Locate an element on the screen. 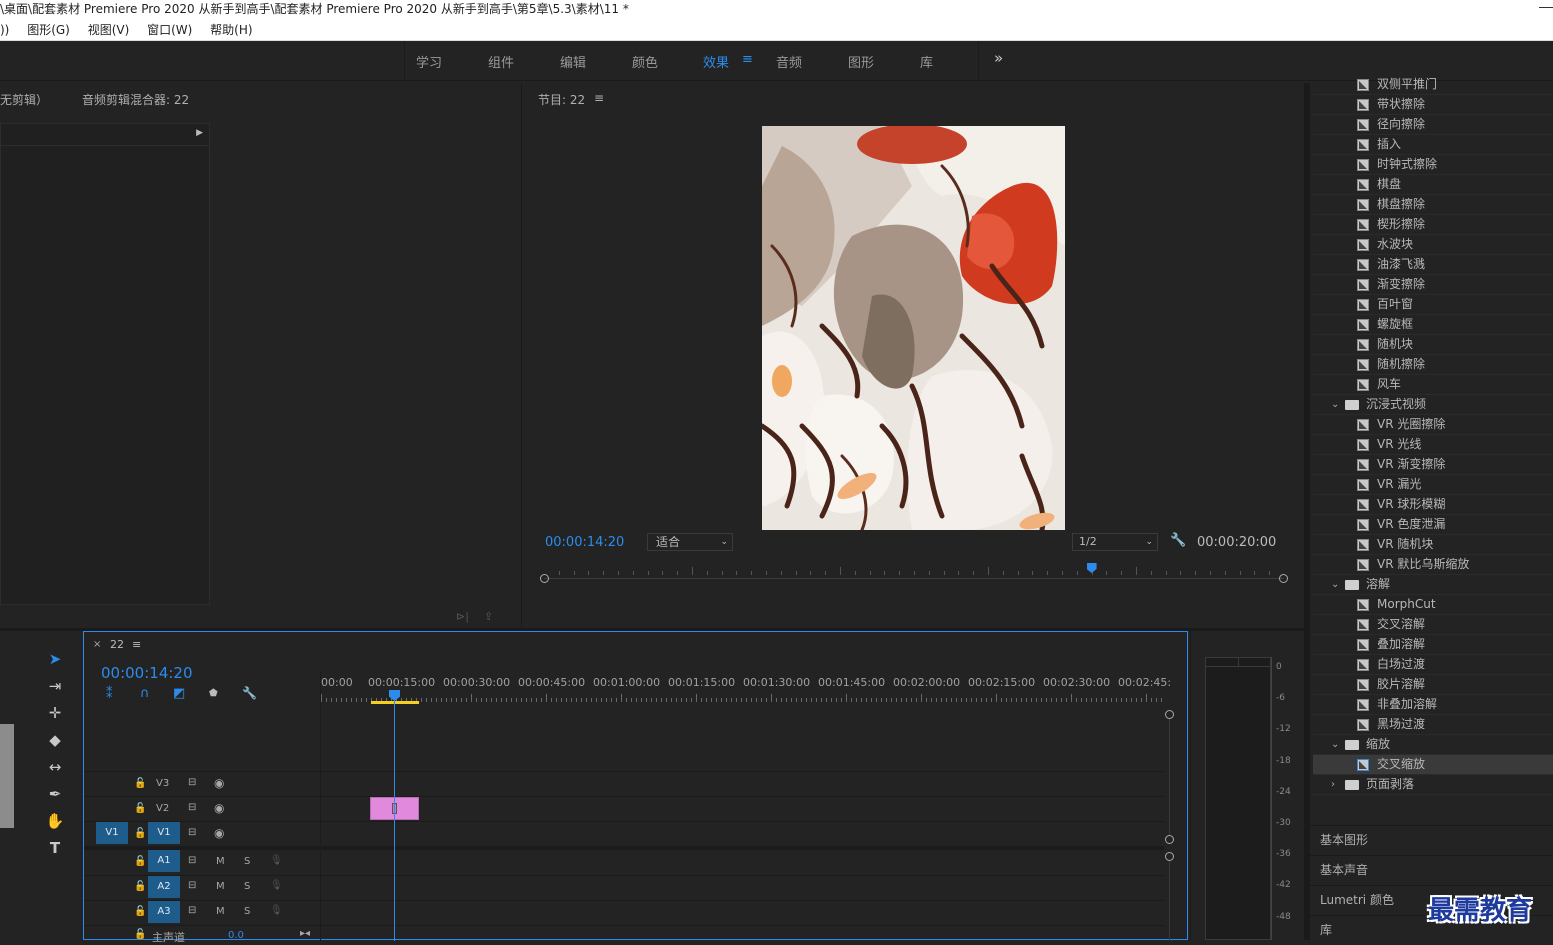  effect-item: 叠加溶解 is located at coordinates (1433, 645).